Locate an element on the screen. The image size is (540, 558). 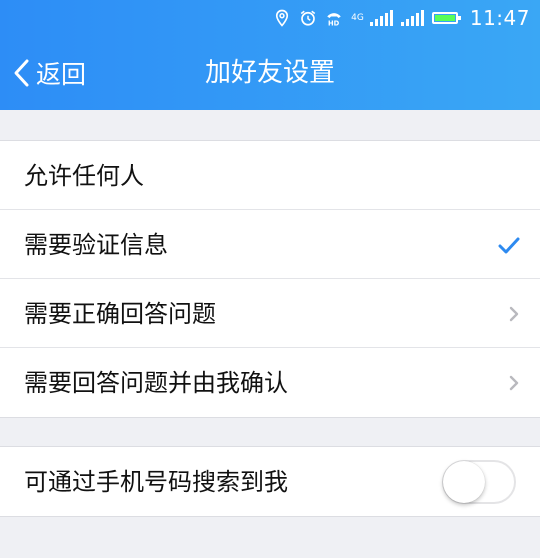
phone-search-row: 可通过手机号码搜索到我 is located at coordinates (270, 481).